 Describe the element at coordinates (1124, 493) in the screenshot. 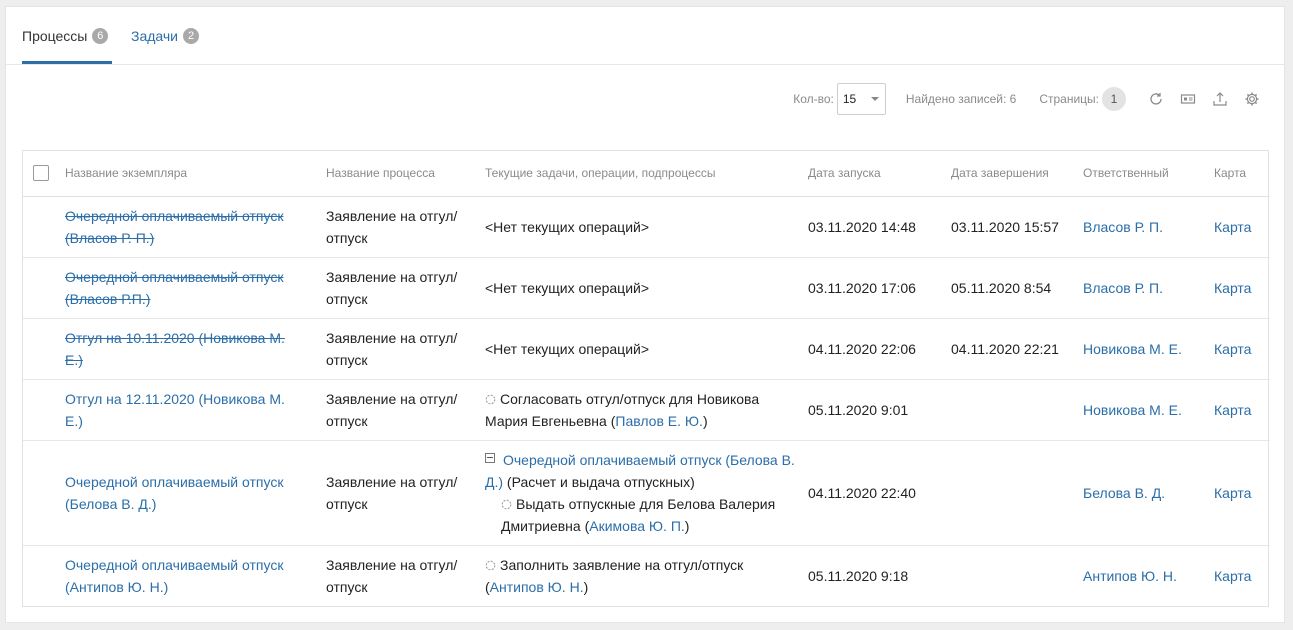

I see `responsible-link: Белова В. Д.` at that location.